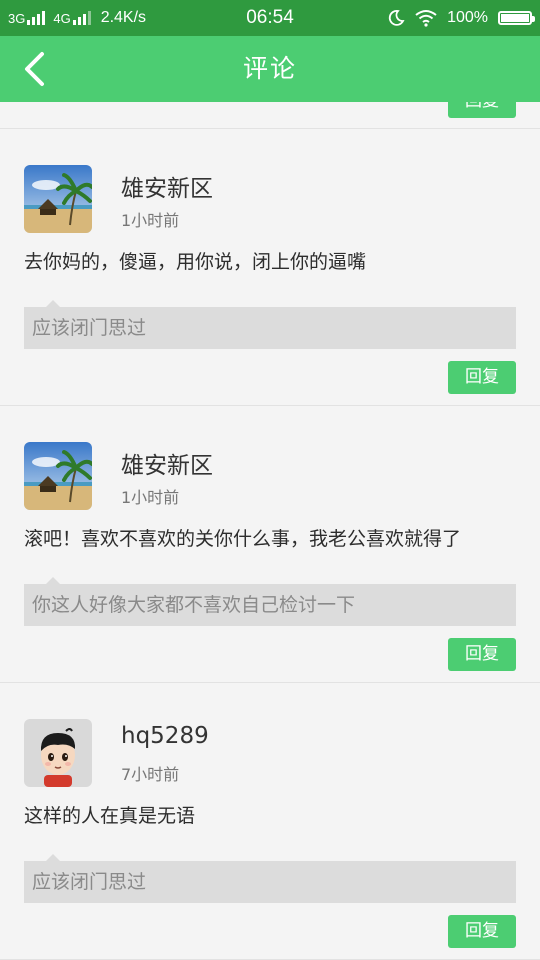 The height and width of the screenshot is (960, 540). I want to click on network-label-4g: 4G, so click(62, 18).